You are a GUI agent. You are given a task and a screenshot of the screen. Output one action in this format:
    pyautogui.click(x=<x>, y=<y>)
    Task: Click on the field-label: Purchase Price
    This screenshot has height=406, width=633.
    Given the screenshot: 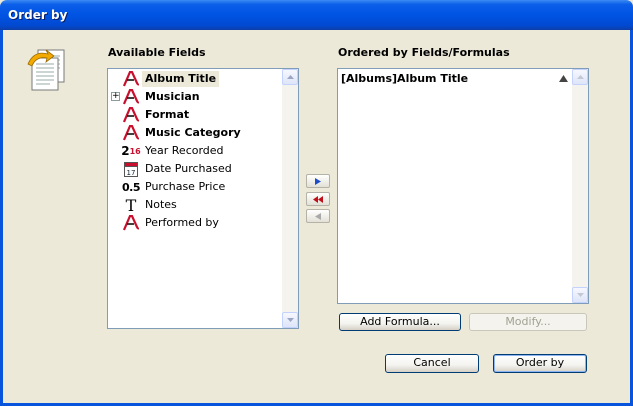 What is the action you would take?
    pyautogui.click(x=185, y=186)
    